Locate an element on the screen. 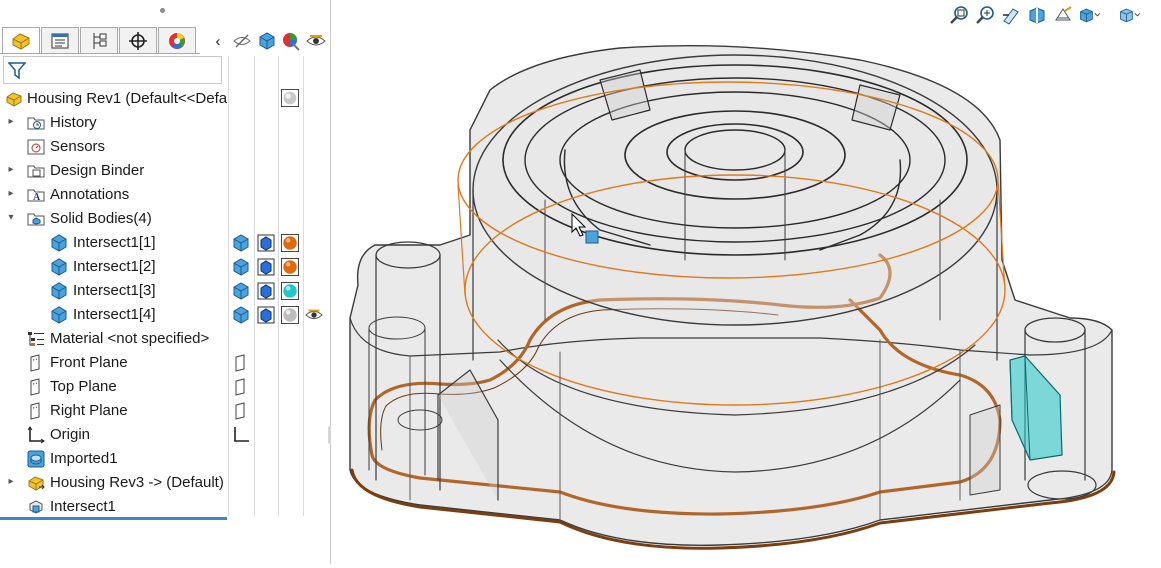 The width and height of the screenshot is (1161, 568). collapse-arrow-icon: ▾ is located at coordinates (11, 218).